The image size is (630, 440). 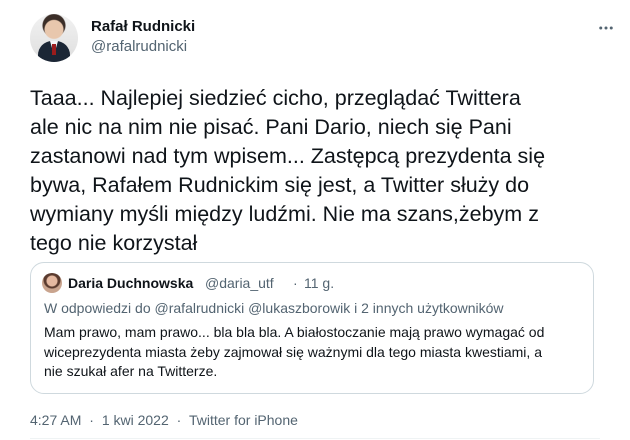 I want to click on author-handle: @rafalrudnicki, so click(x=139, y=46).